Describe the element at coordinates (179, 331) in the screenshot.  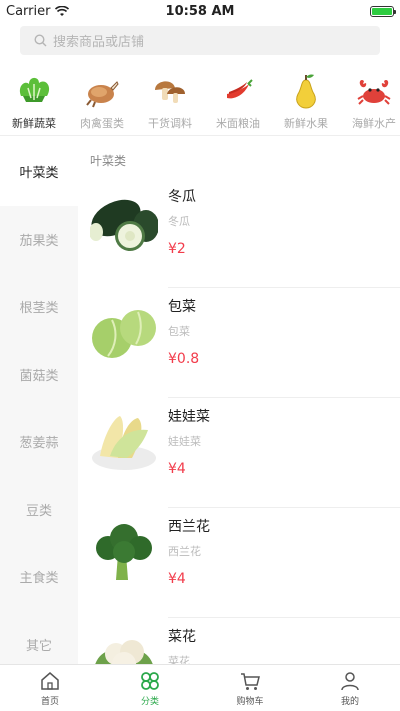
I see `product-subtitle: 包菜` at that location.